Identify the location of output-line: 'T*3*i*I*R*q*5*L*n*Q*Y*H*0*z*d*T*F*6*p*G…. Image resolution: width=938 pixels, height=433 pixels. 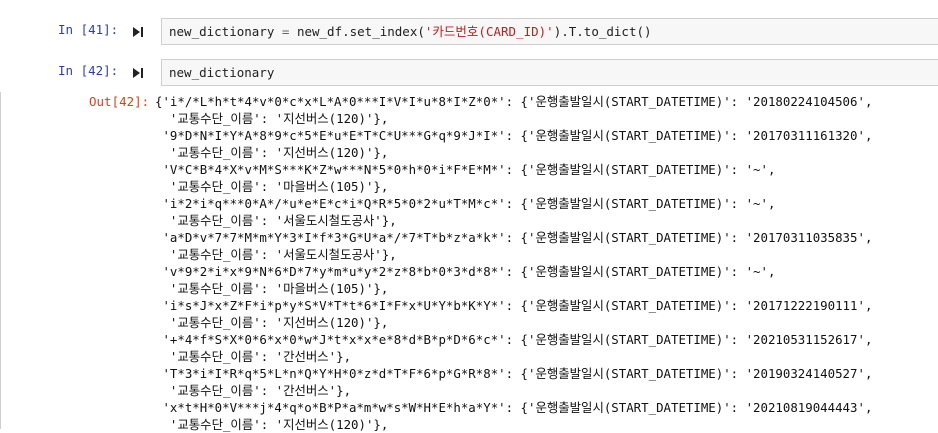
(514, 373).